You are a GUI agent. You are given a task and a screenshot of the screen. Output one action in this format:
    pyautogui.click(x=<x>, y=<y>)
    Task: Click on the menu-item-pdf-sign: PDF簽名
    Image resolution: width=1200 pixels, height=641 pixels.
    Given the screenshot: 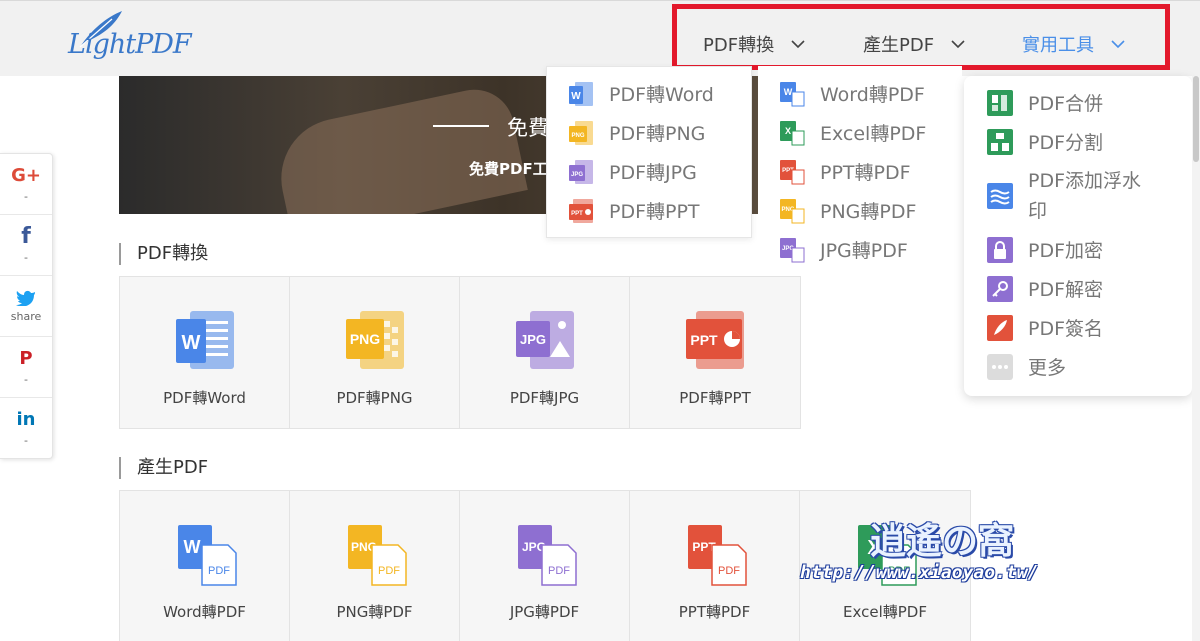 What is the action you would take?
    pyautogui.click(x=1044, y=329)
    